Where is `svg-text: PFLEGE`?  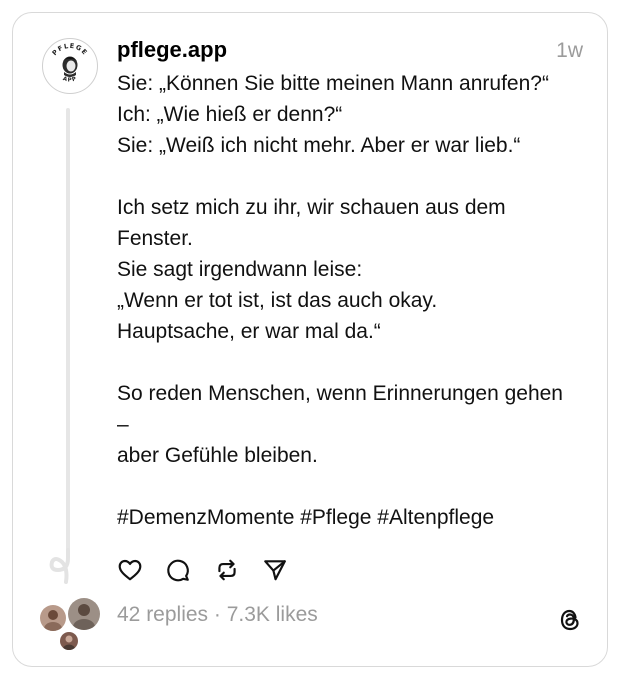 svg-text: PFLEGE is located at coordinates (70, 49).